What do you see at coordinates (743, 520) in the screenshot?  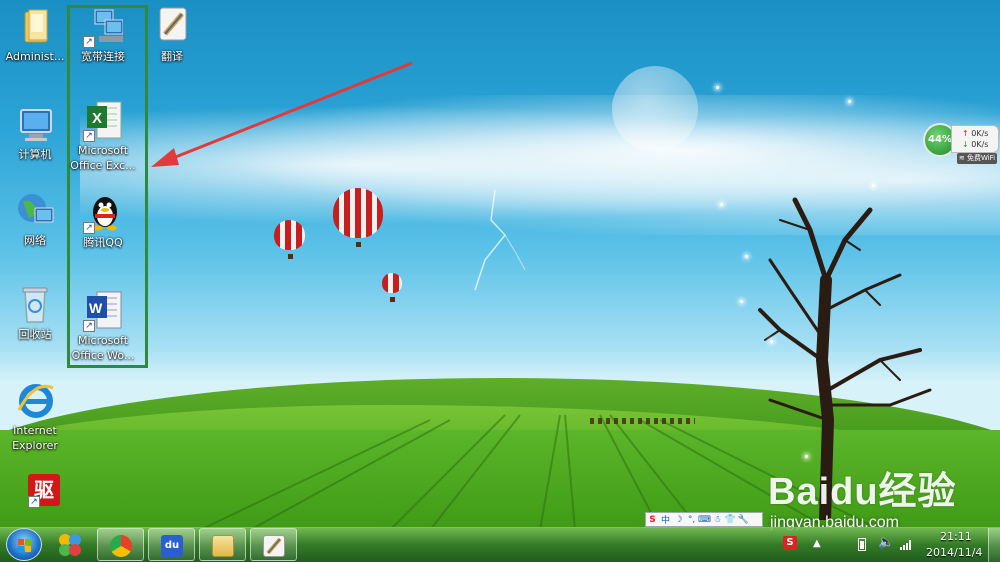 I see `tools-wrench-icon: 🔧` at bounding box center [743, 520].